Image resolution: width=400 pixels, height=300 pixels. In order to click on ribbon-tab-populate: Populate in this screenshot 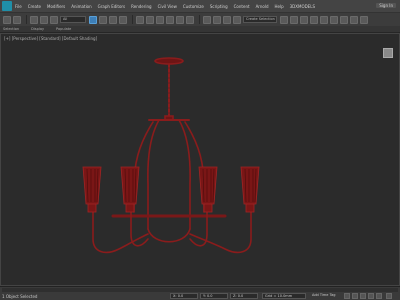, I will do `click(63, 29)`.